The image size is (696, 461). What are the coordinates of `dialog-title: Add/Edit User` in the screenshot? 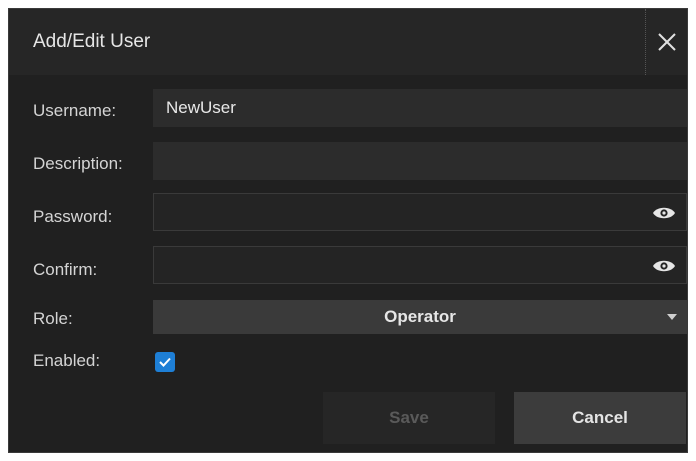 It's located at (92, 41).